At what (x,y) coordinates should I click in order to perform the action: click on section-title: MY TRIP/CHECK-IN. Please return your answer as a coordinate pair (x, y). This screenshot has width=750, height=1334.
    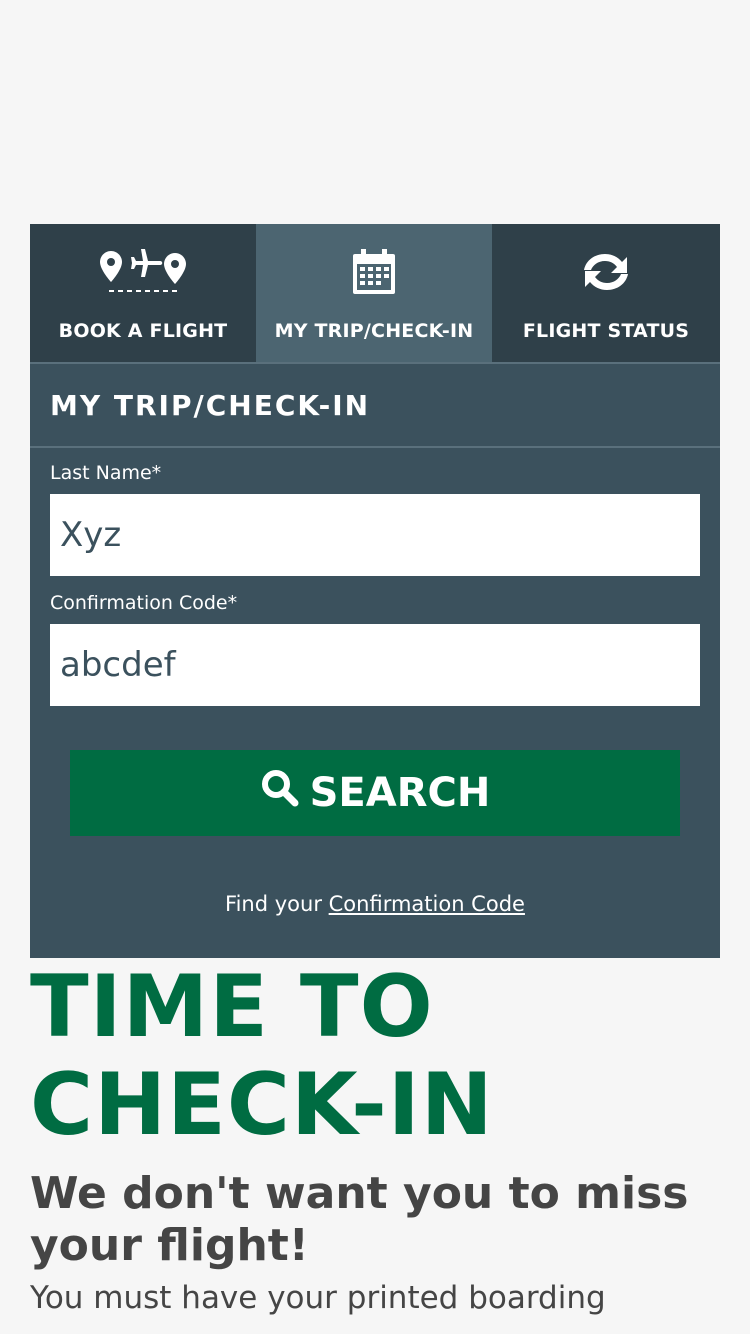
    Looking at the image, I should click on (375, 406).